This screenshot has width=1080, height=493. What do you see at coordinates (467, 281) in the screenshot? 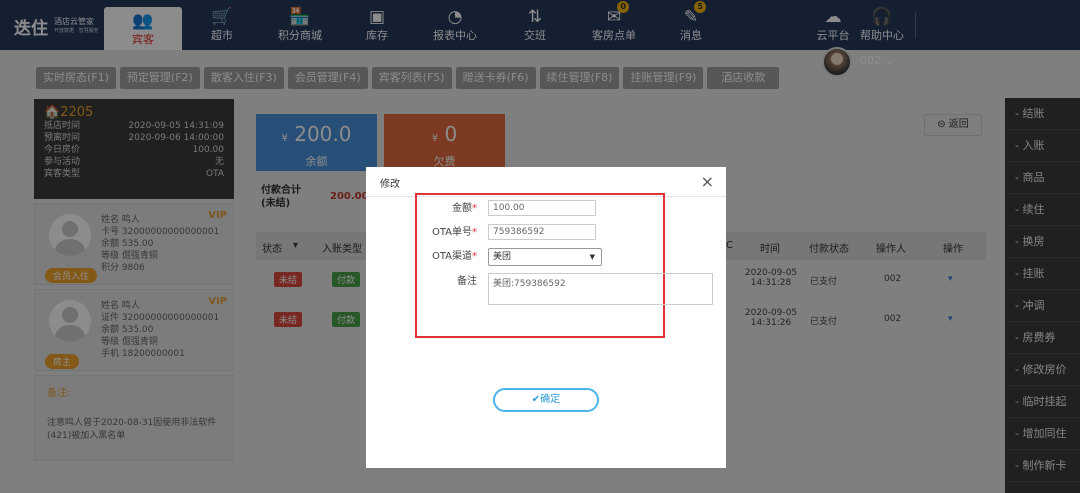
I see `remark-label: 备注` at bounding box center [467, 281].